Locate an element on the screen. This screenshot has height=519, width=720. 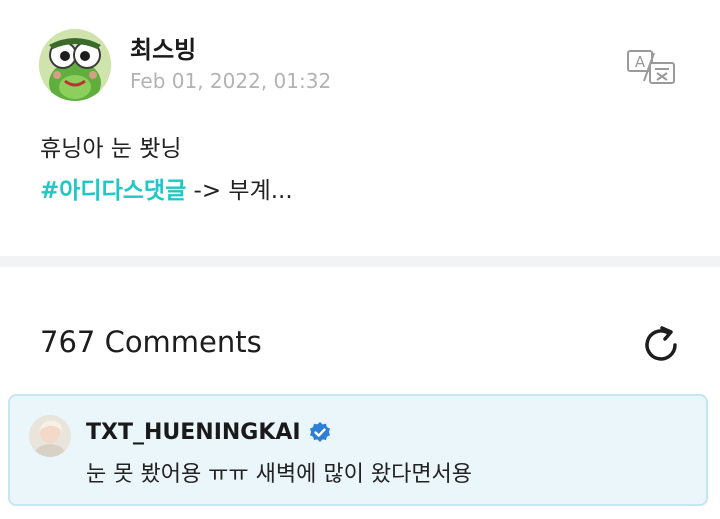
verified-badge-icon is located at coordinates (319, 431).